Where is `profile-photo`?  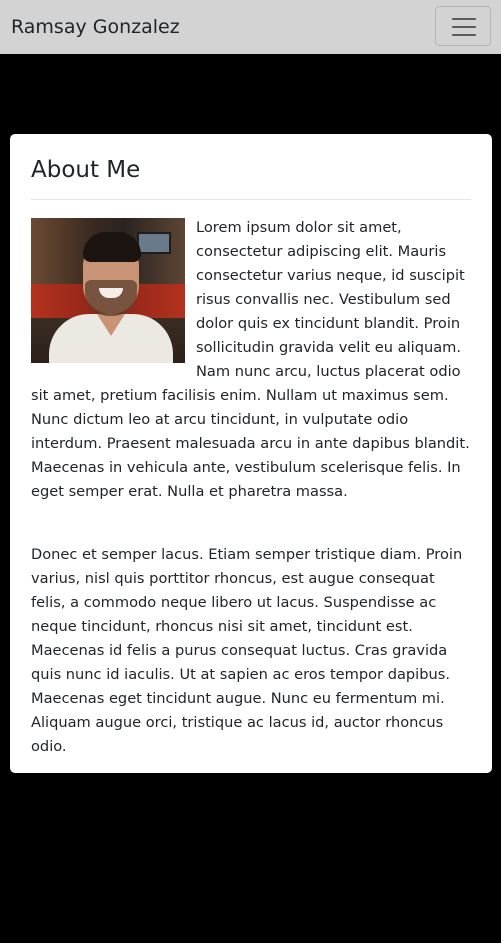 profile-photo is located at coordinates (108, 290).